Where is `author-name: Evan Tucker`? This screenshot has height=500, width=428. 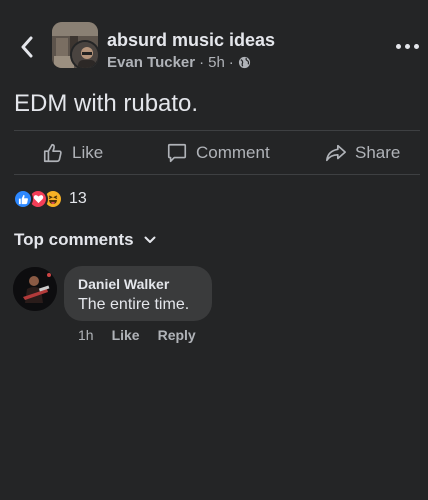
author-name: Evan Tucker is located at coordinates (151, 62).